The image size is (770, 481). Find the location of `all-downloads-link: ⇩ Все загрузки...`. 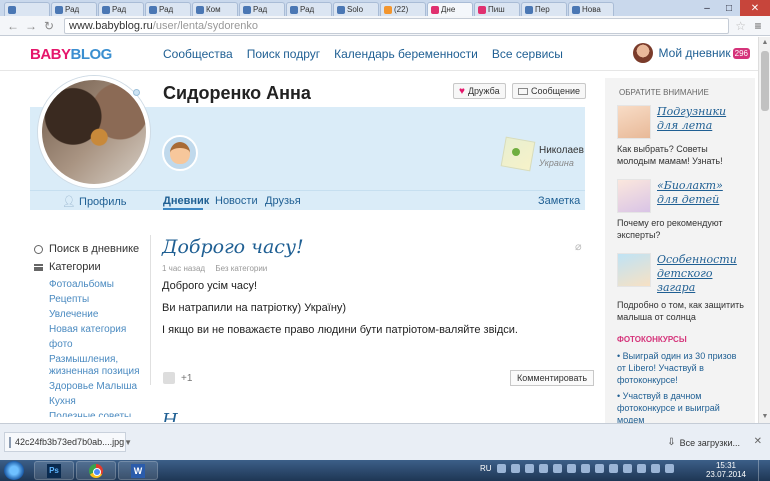

all-downloads-link: ⇩ Все загрузки... is located at coordinates (703, 442).